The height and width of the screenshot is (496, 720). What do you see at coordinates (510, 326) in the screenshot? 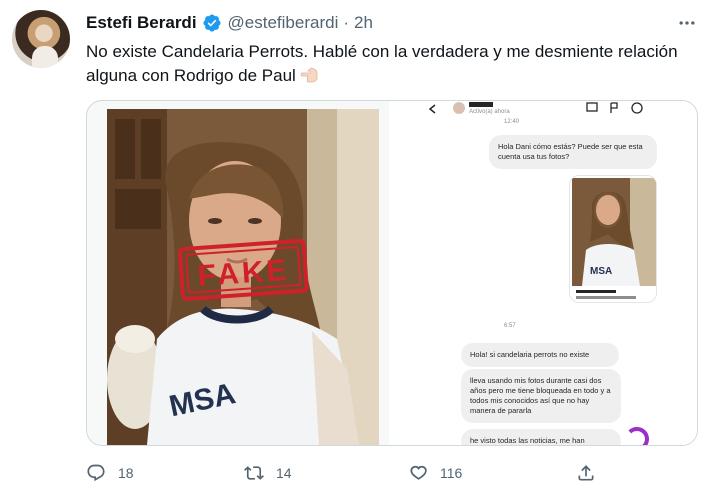
I see `dm-time-mid: 6:57` at bounding box center [510, 326].